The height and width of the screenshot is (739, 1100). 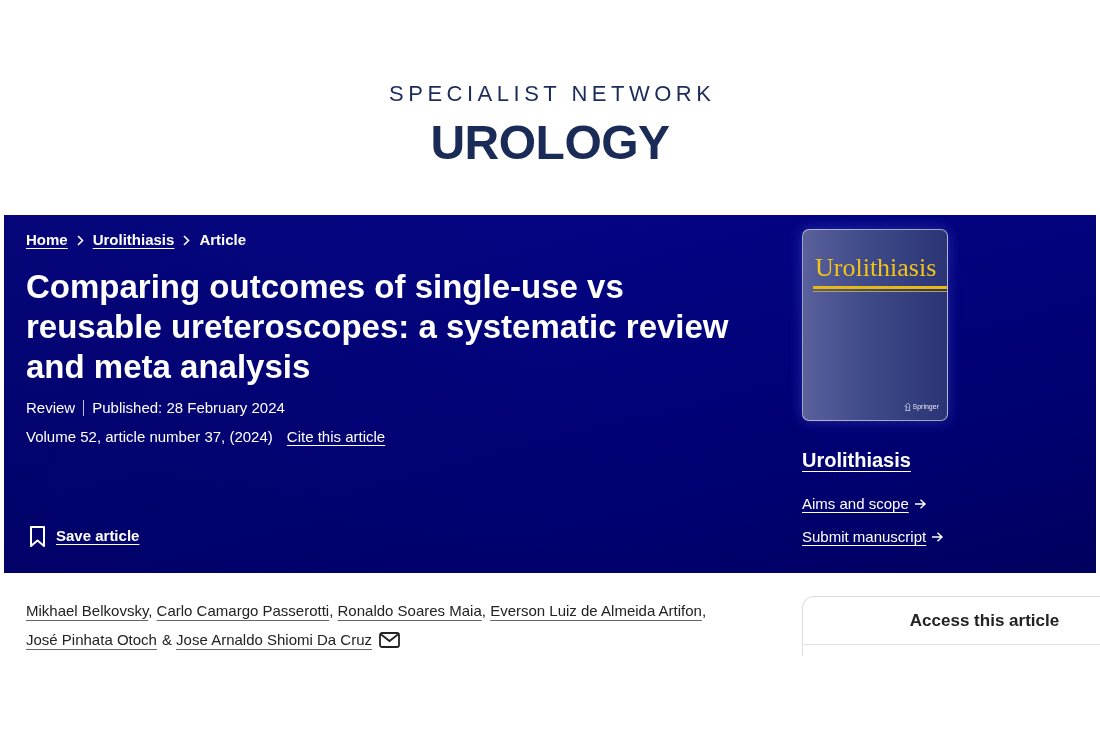 I want to click on author-link: Carlo Camargo Passerotti, so click(x=243, y=610).